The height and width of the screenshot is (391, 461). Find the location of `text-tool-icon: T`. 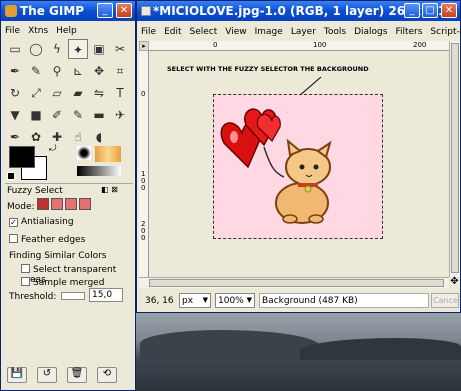

text-tool-icon: T is located at coordinates (120, 93).